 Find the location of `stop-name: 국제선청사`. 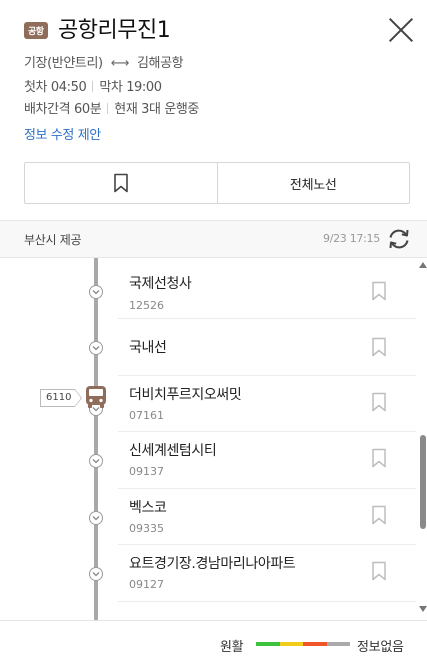

stop-name: 국제선청사 is located at coordinates (160, 284).